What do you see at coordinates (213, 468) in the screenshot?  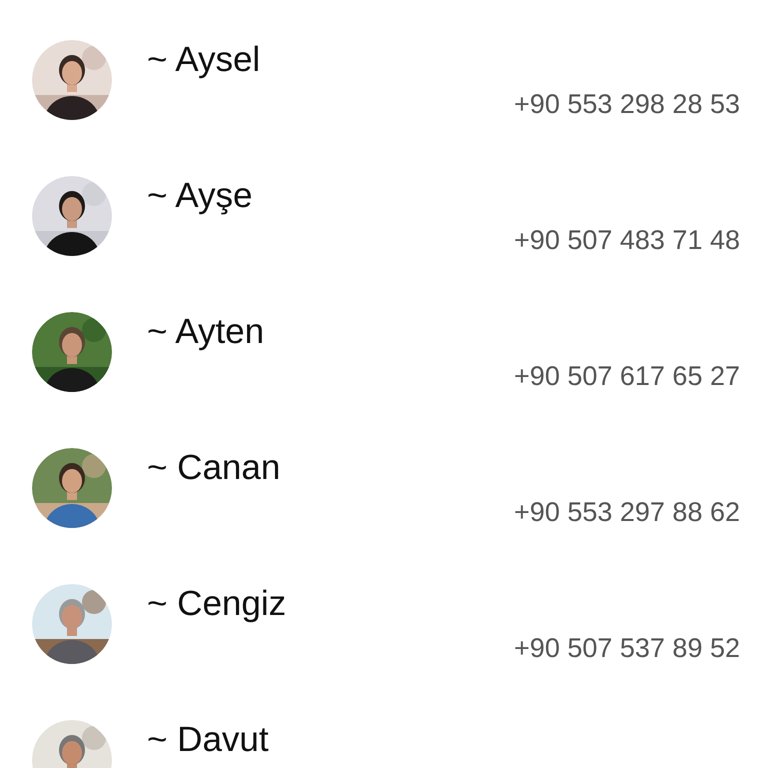 I see `contact-name: ~ Canan` at bounding box center [213, 468].